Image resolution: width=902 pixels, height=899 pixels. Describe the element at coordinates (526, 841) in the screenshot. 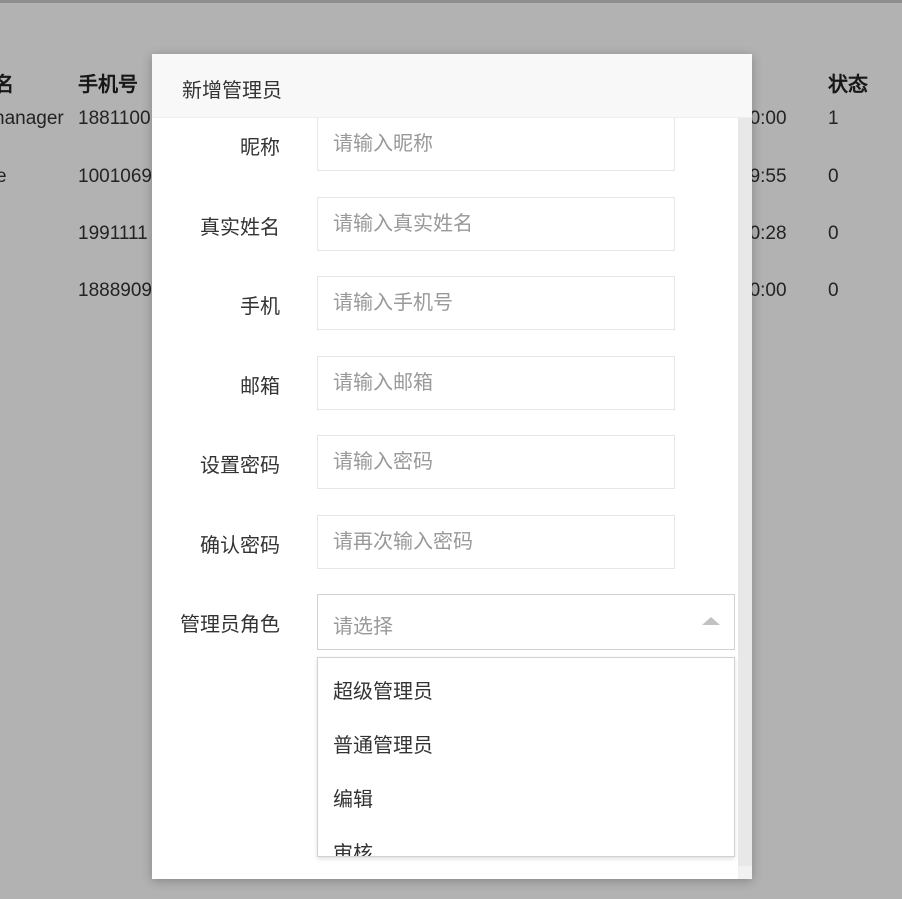

I see `role-option-reviewer: 审核` at that location.